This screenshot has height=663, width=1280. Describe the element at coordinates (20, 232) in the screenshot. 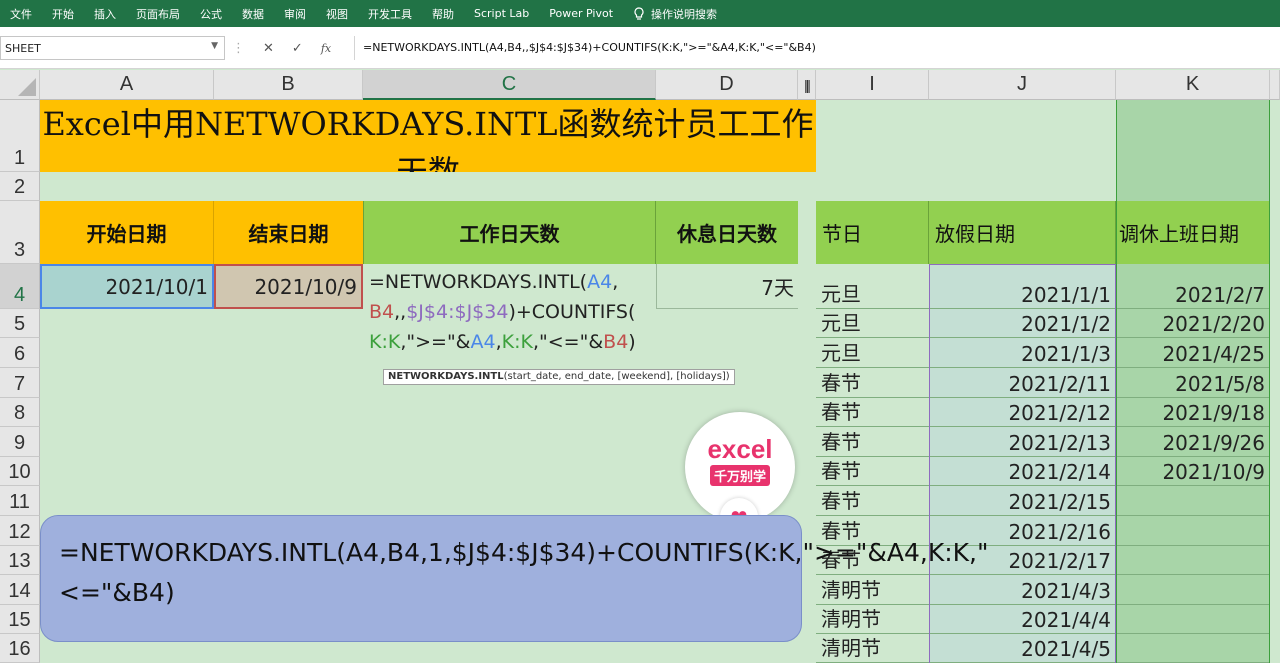

I see `row-header-3: 3` at that location.